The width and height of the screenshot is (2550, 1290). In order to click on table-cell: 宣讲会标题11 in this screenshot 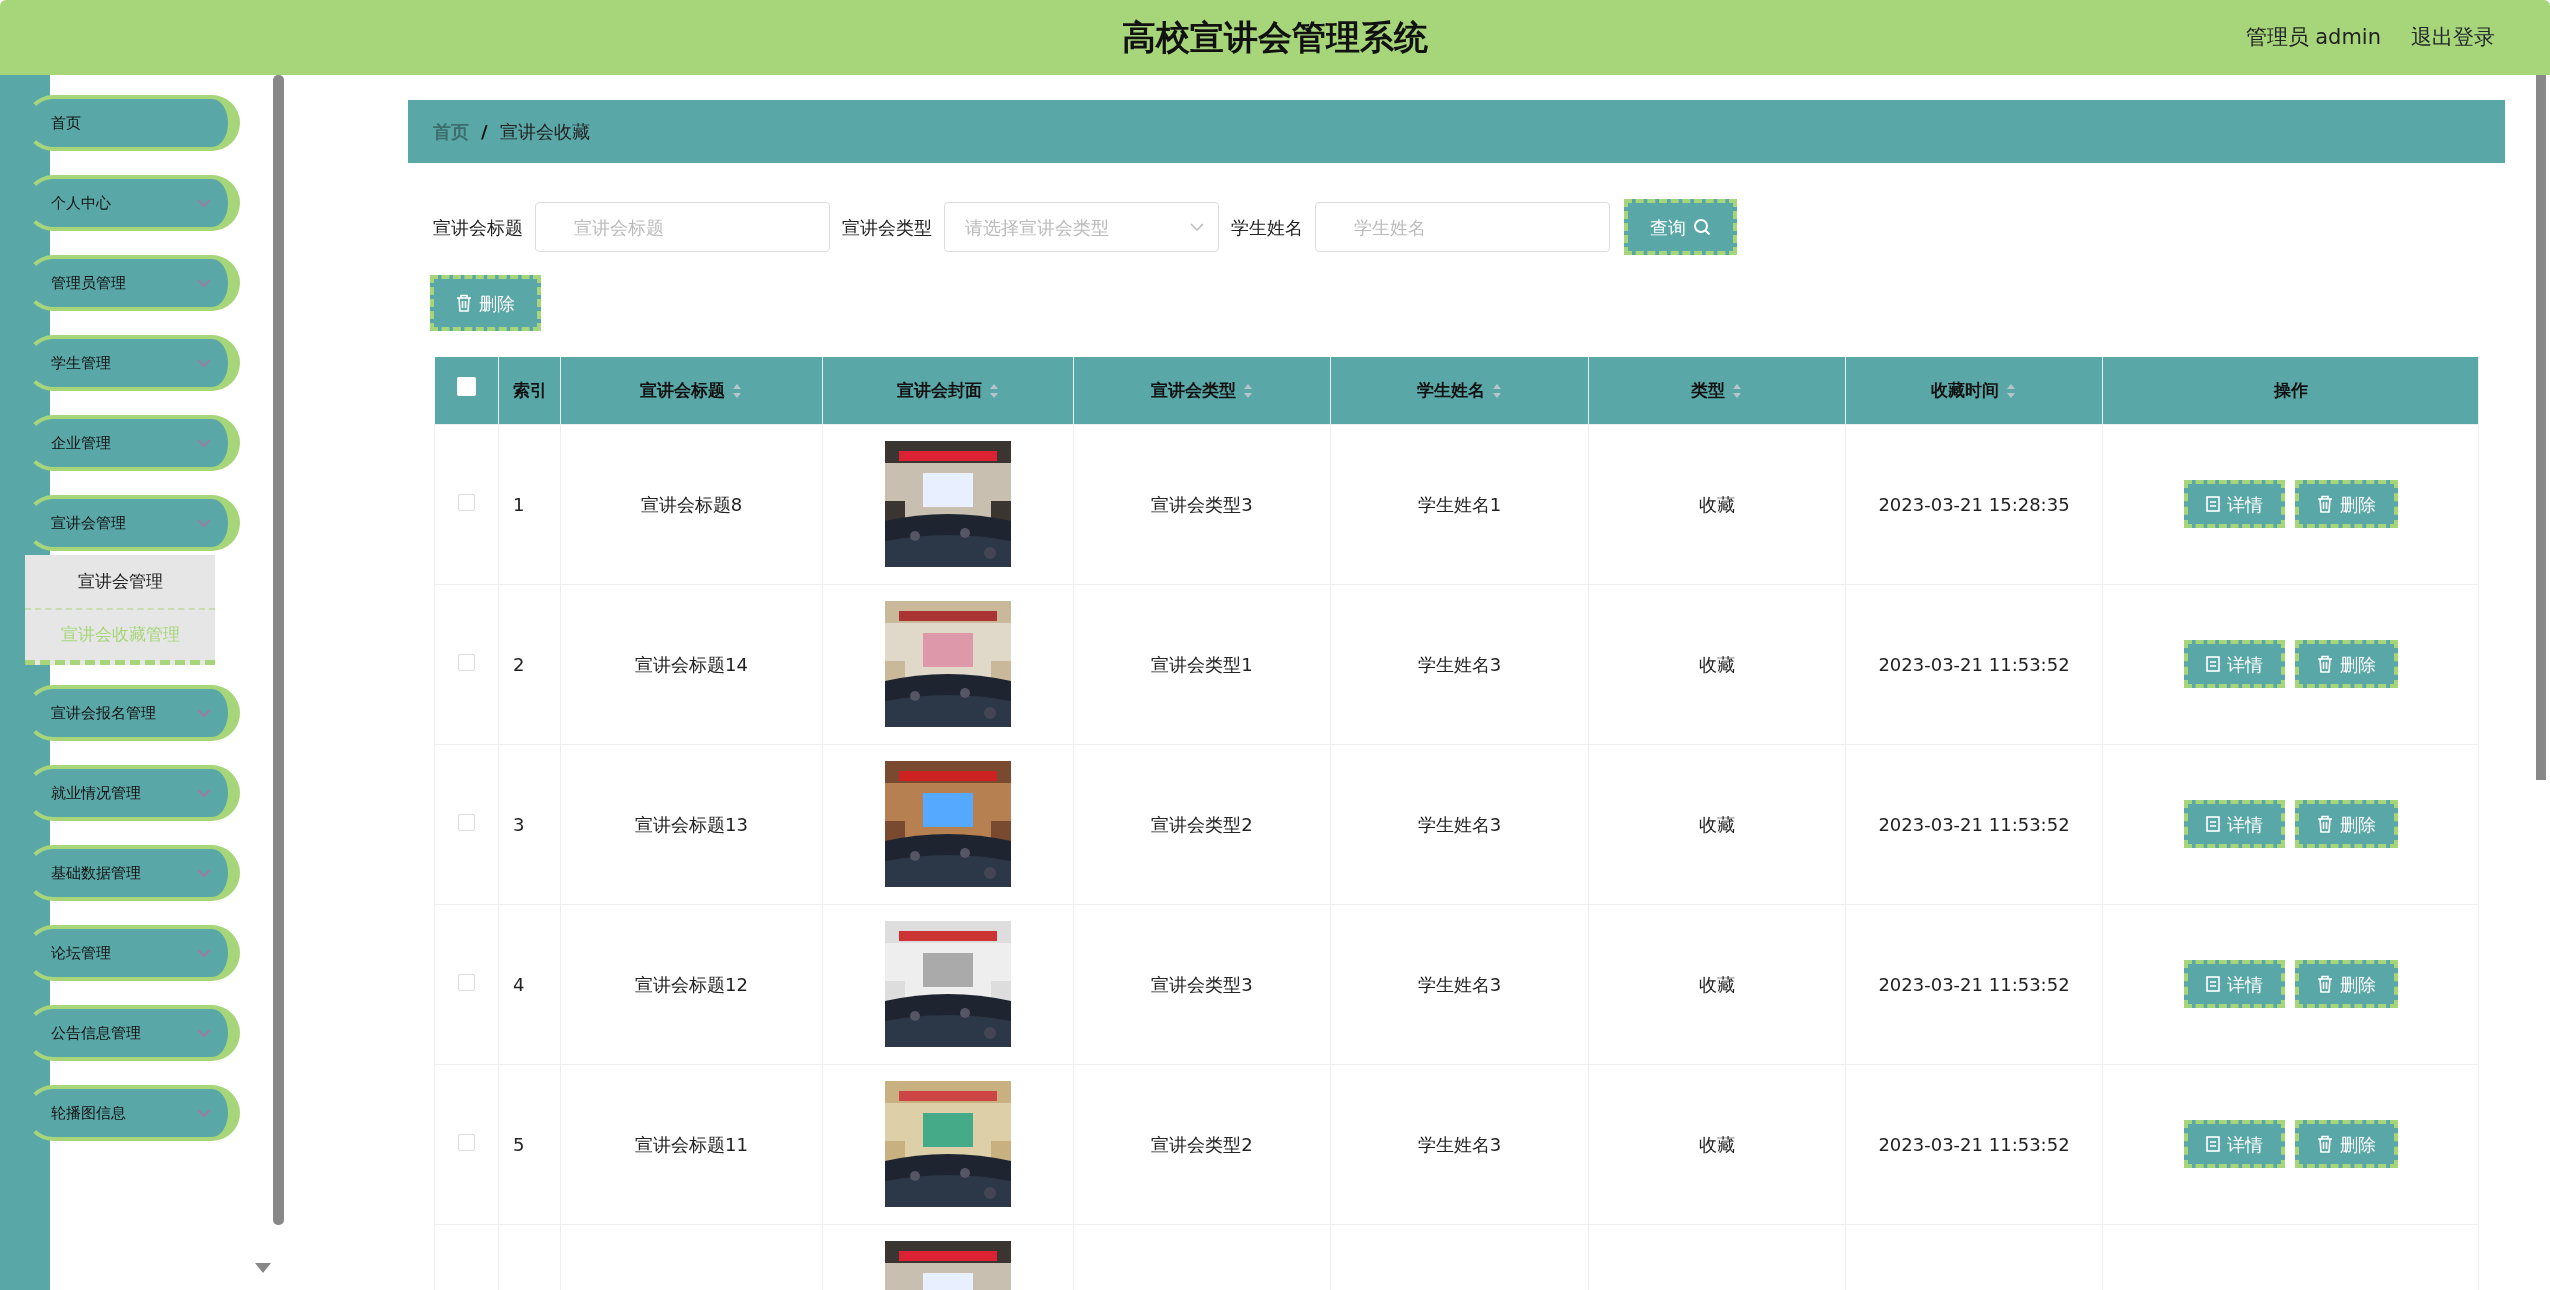, I will do `click(691, 1144)`.